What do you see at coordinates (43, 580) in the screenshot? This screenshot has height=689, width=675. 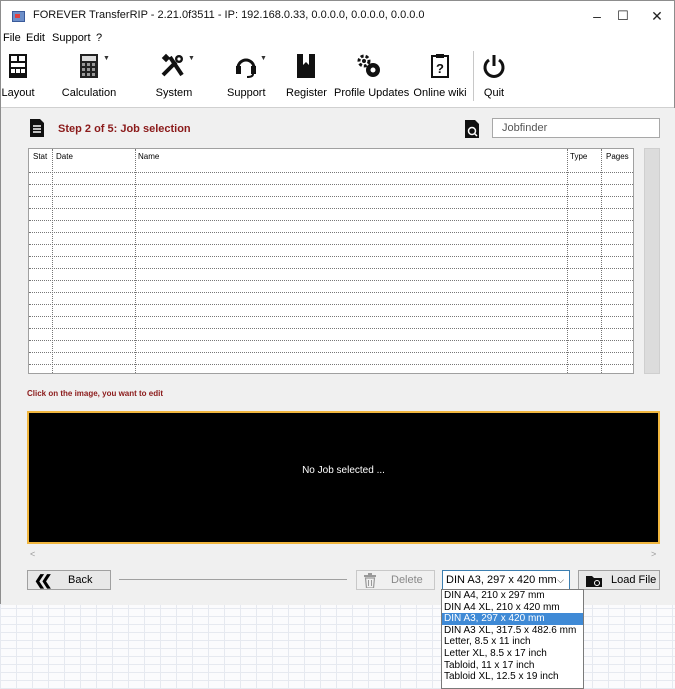 I see `double-chevron-left-icon: ❮❮` at bounding box center [43, 580].